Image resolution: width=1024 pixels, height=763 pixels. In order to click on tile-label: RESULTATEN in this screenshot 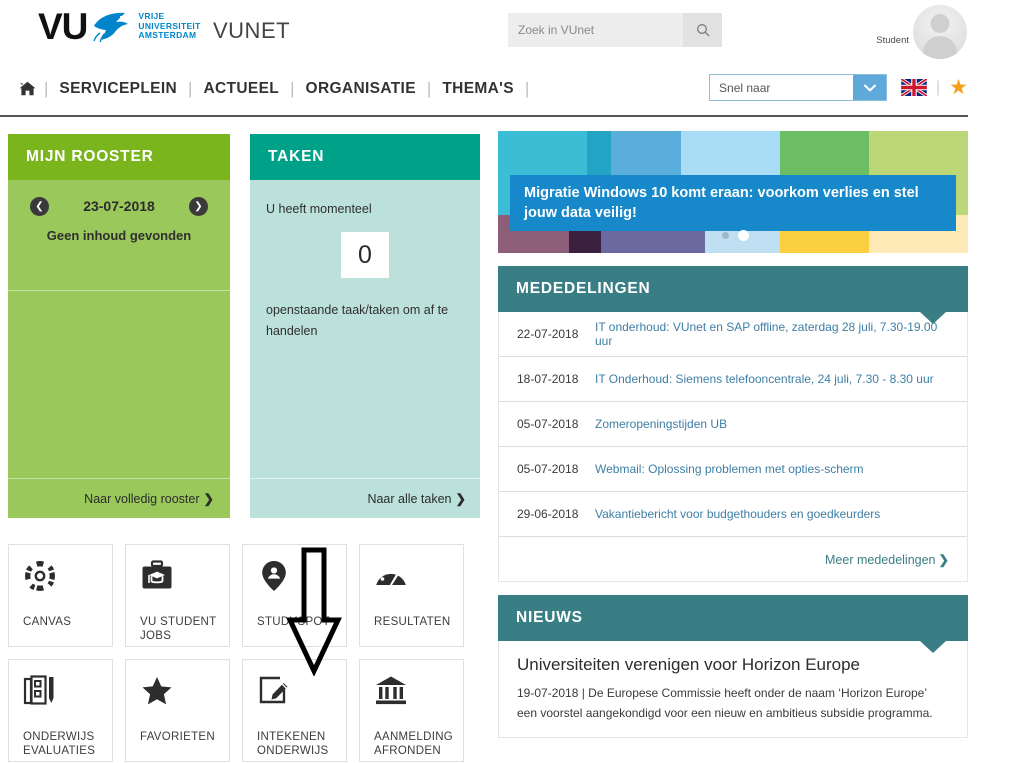, I will do `click(412, 622)`.